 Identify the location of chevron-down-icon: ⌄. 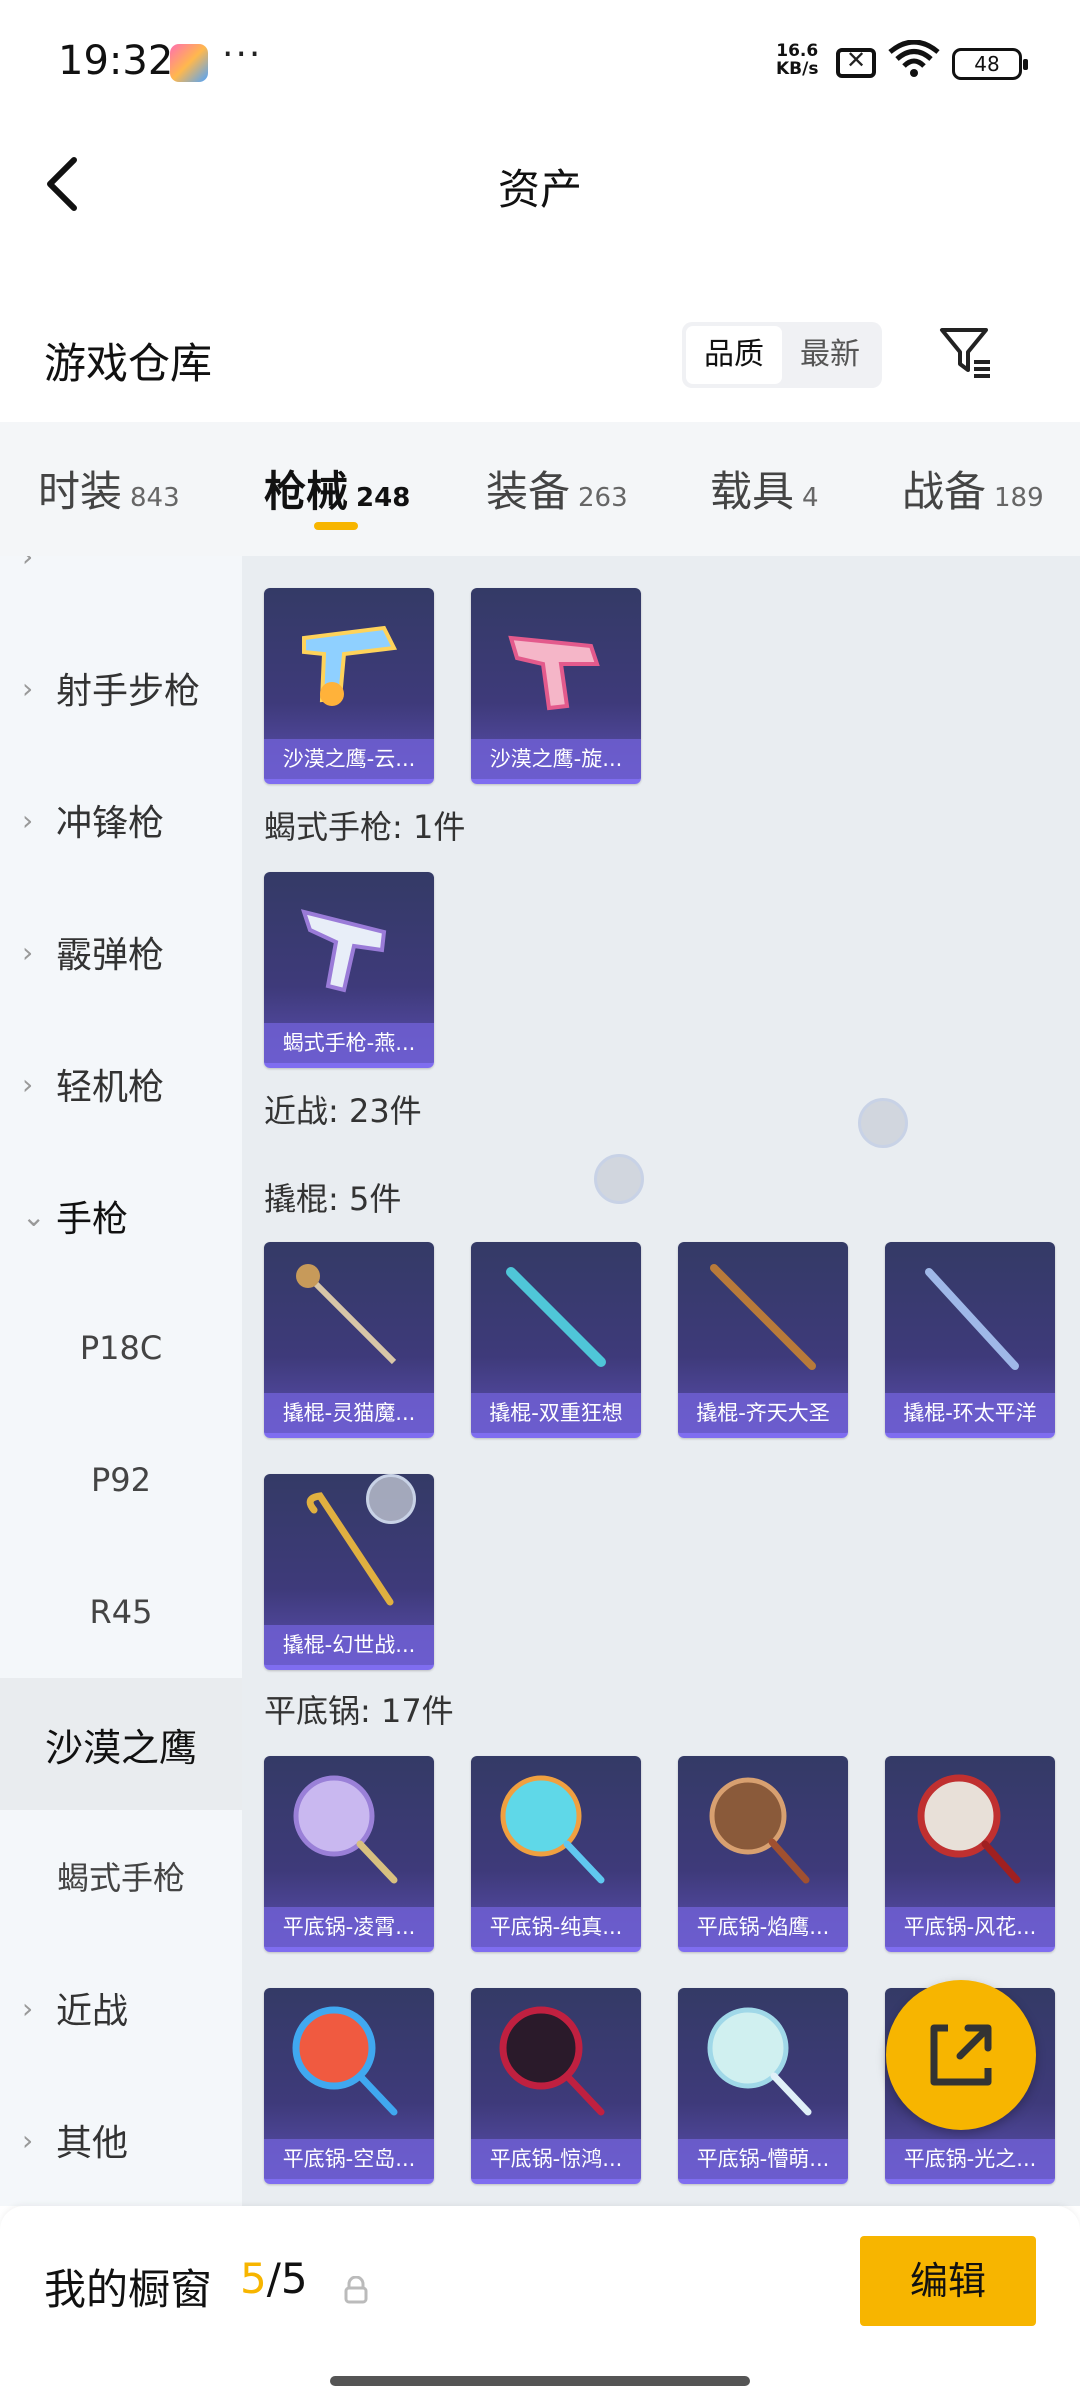
(34, 1216).